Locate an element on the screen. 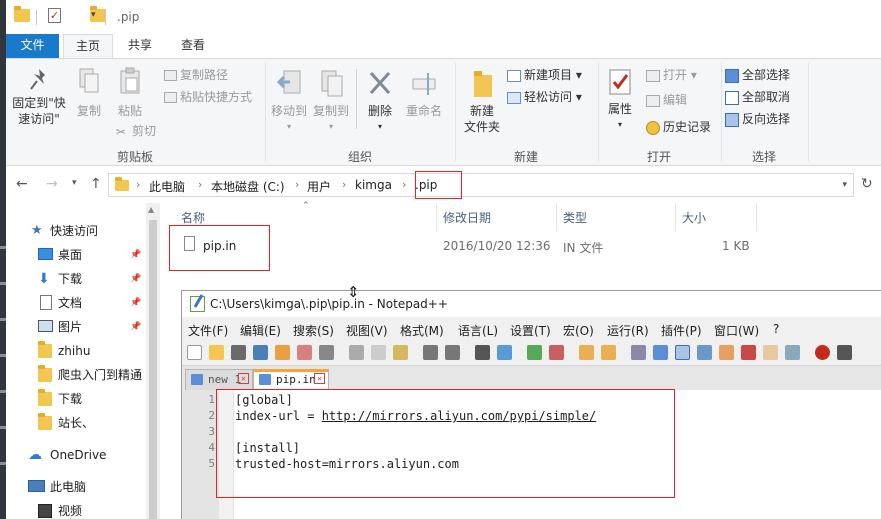 The image size is (881, 519). udl-icon is located at coordinates (704, 352).